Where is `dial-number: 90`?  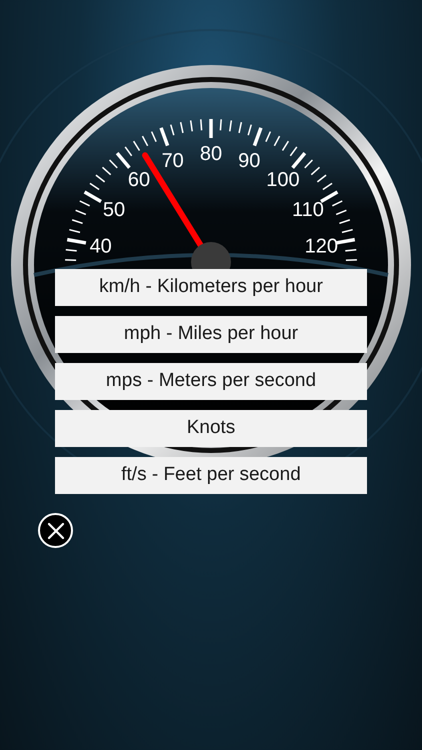 dial-number: 90 is located at coordinates (249, 161).